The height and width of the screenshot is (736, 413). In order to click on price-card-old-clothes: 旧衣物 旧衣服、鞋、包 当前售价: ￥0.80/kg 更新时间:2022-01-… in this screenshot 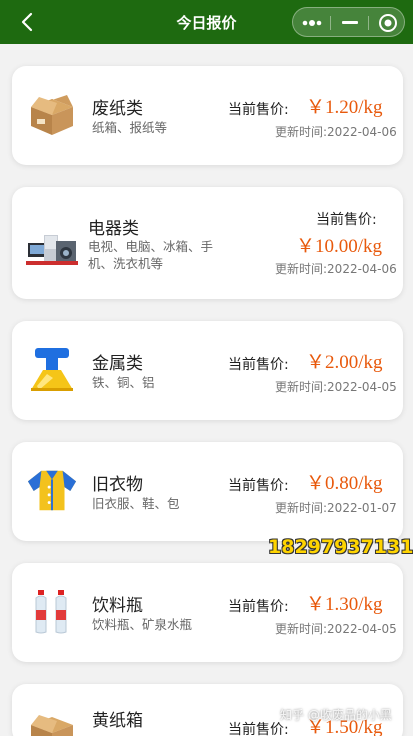, I will do `click(207, 491)`.